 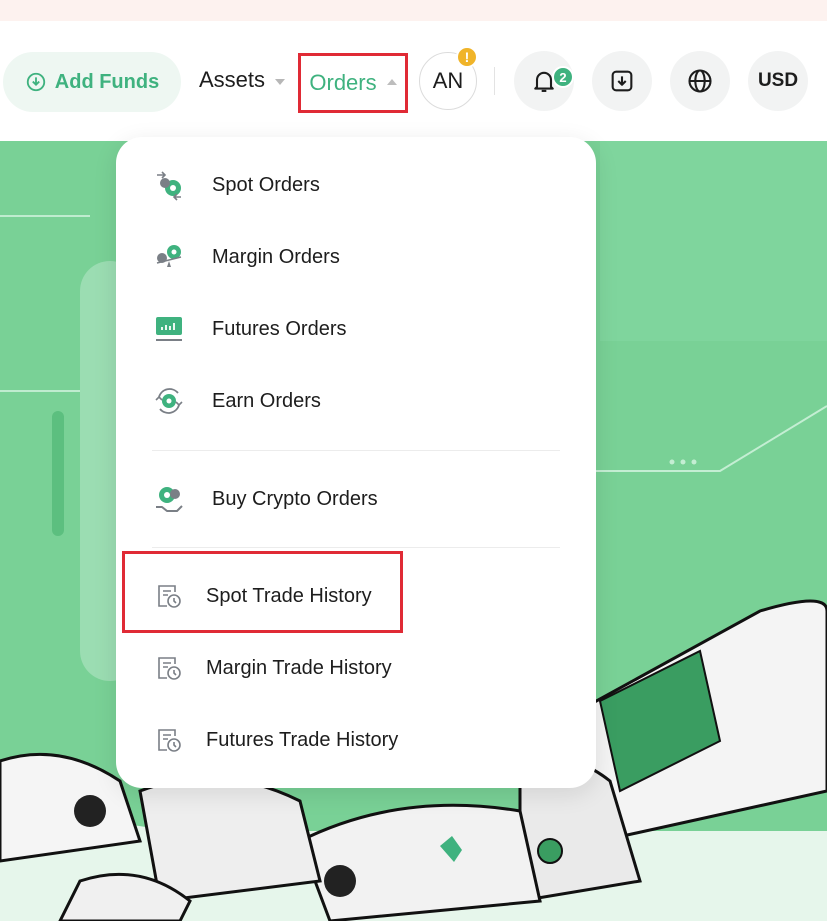 What do you see at coordinates (169, 329) in the screenshot?
I see `futures-orders-icon` at bounding box center [169, 329].